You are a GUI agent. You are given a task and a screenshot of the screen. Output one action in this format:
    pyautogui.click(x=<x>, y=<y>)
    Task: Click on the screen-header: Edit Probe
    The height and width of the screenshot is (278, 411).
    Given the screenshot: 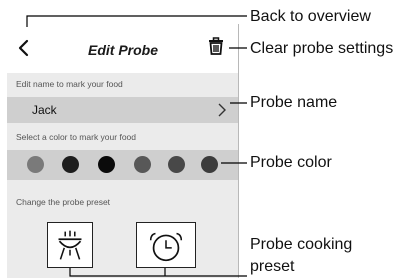 What is the action you would take?
    pyautogui.click(x=122, y=48)
    